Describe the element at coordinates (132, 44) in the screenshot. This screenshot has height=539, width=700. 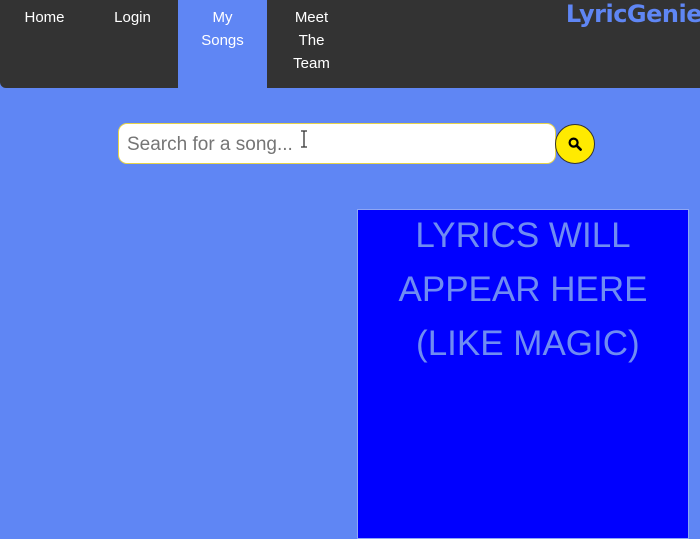
I see `nav-item-login: Login` at that location.